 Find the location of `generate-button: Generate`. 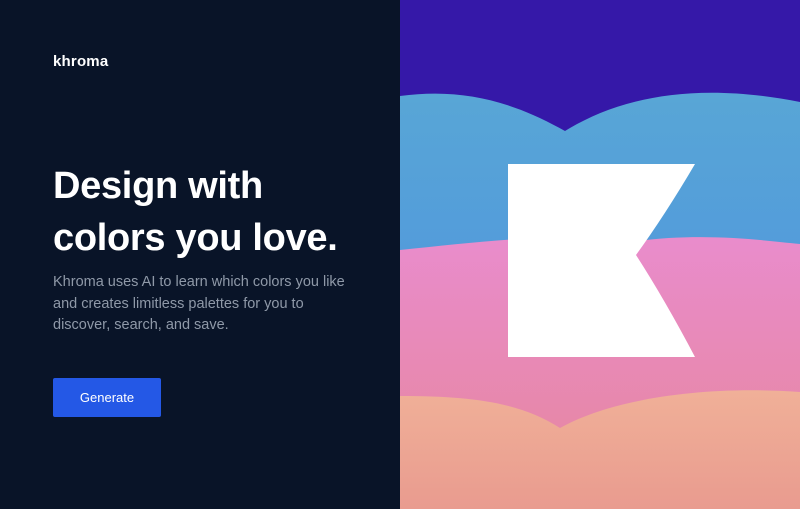

generate-button: Generate is located at coordinates (107, 397).